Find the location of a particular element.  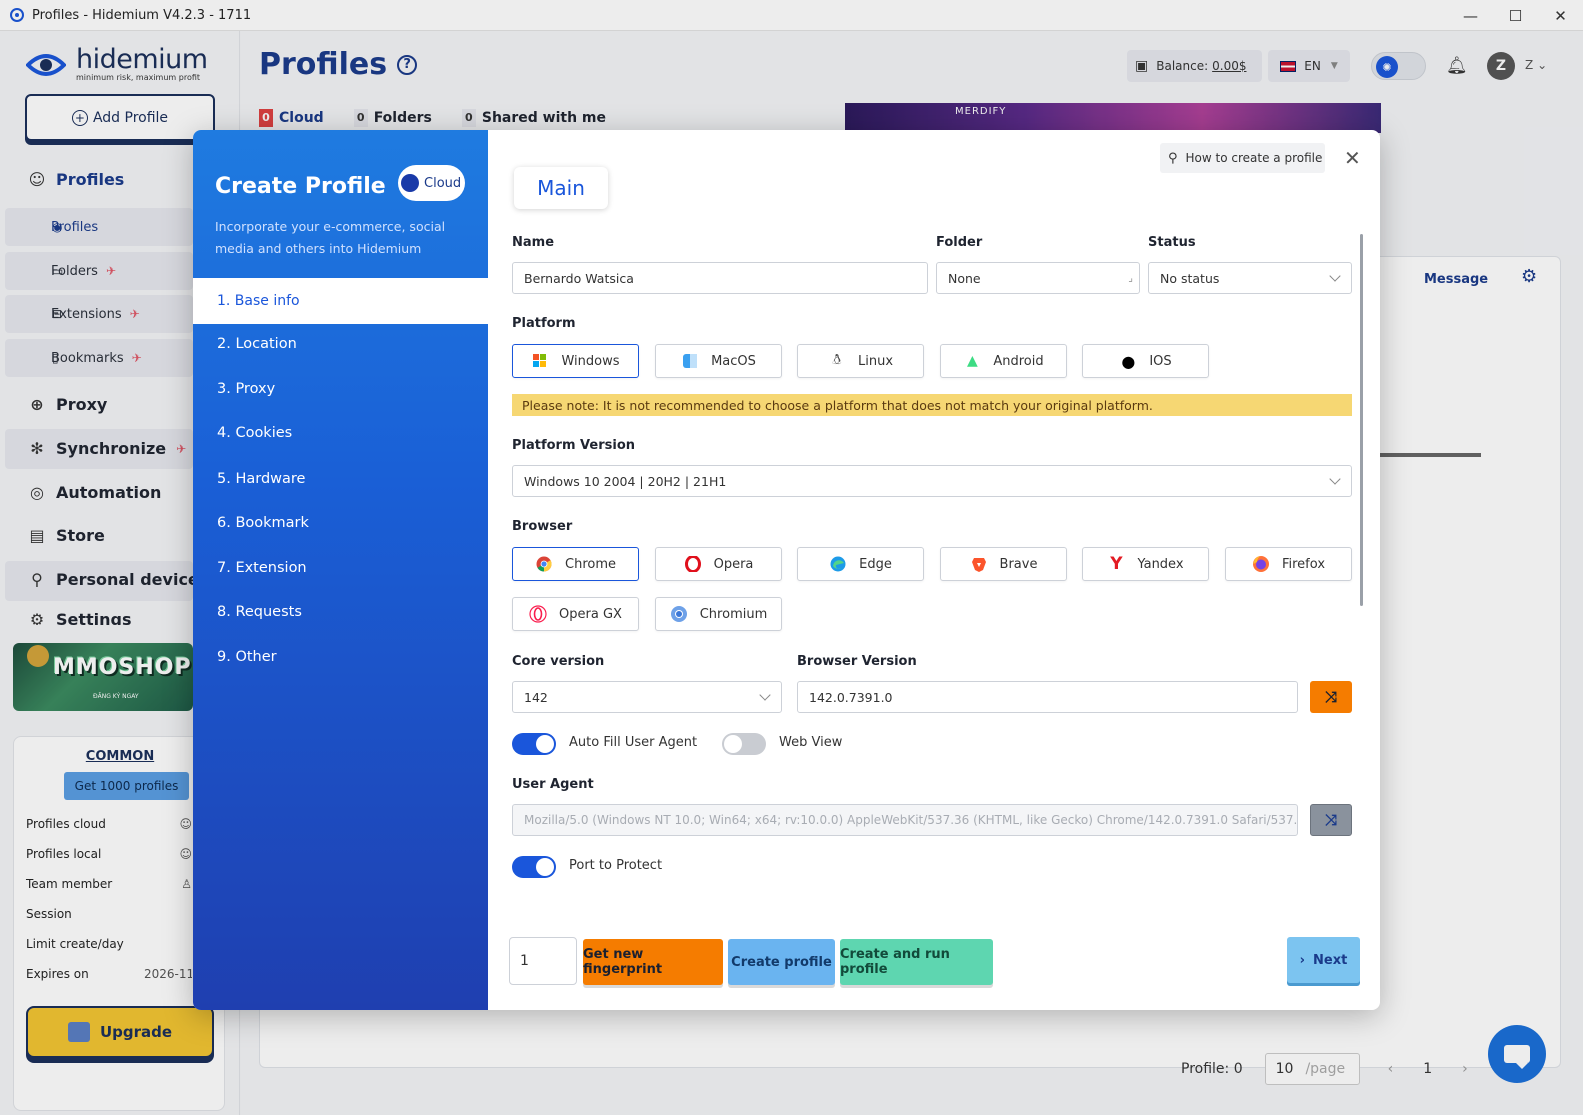

core-version-value: 142 is located at coordinates (536, 697).